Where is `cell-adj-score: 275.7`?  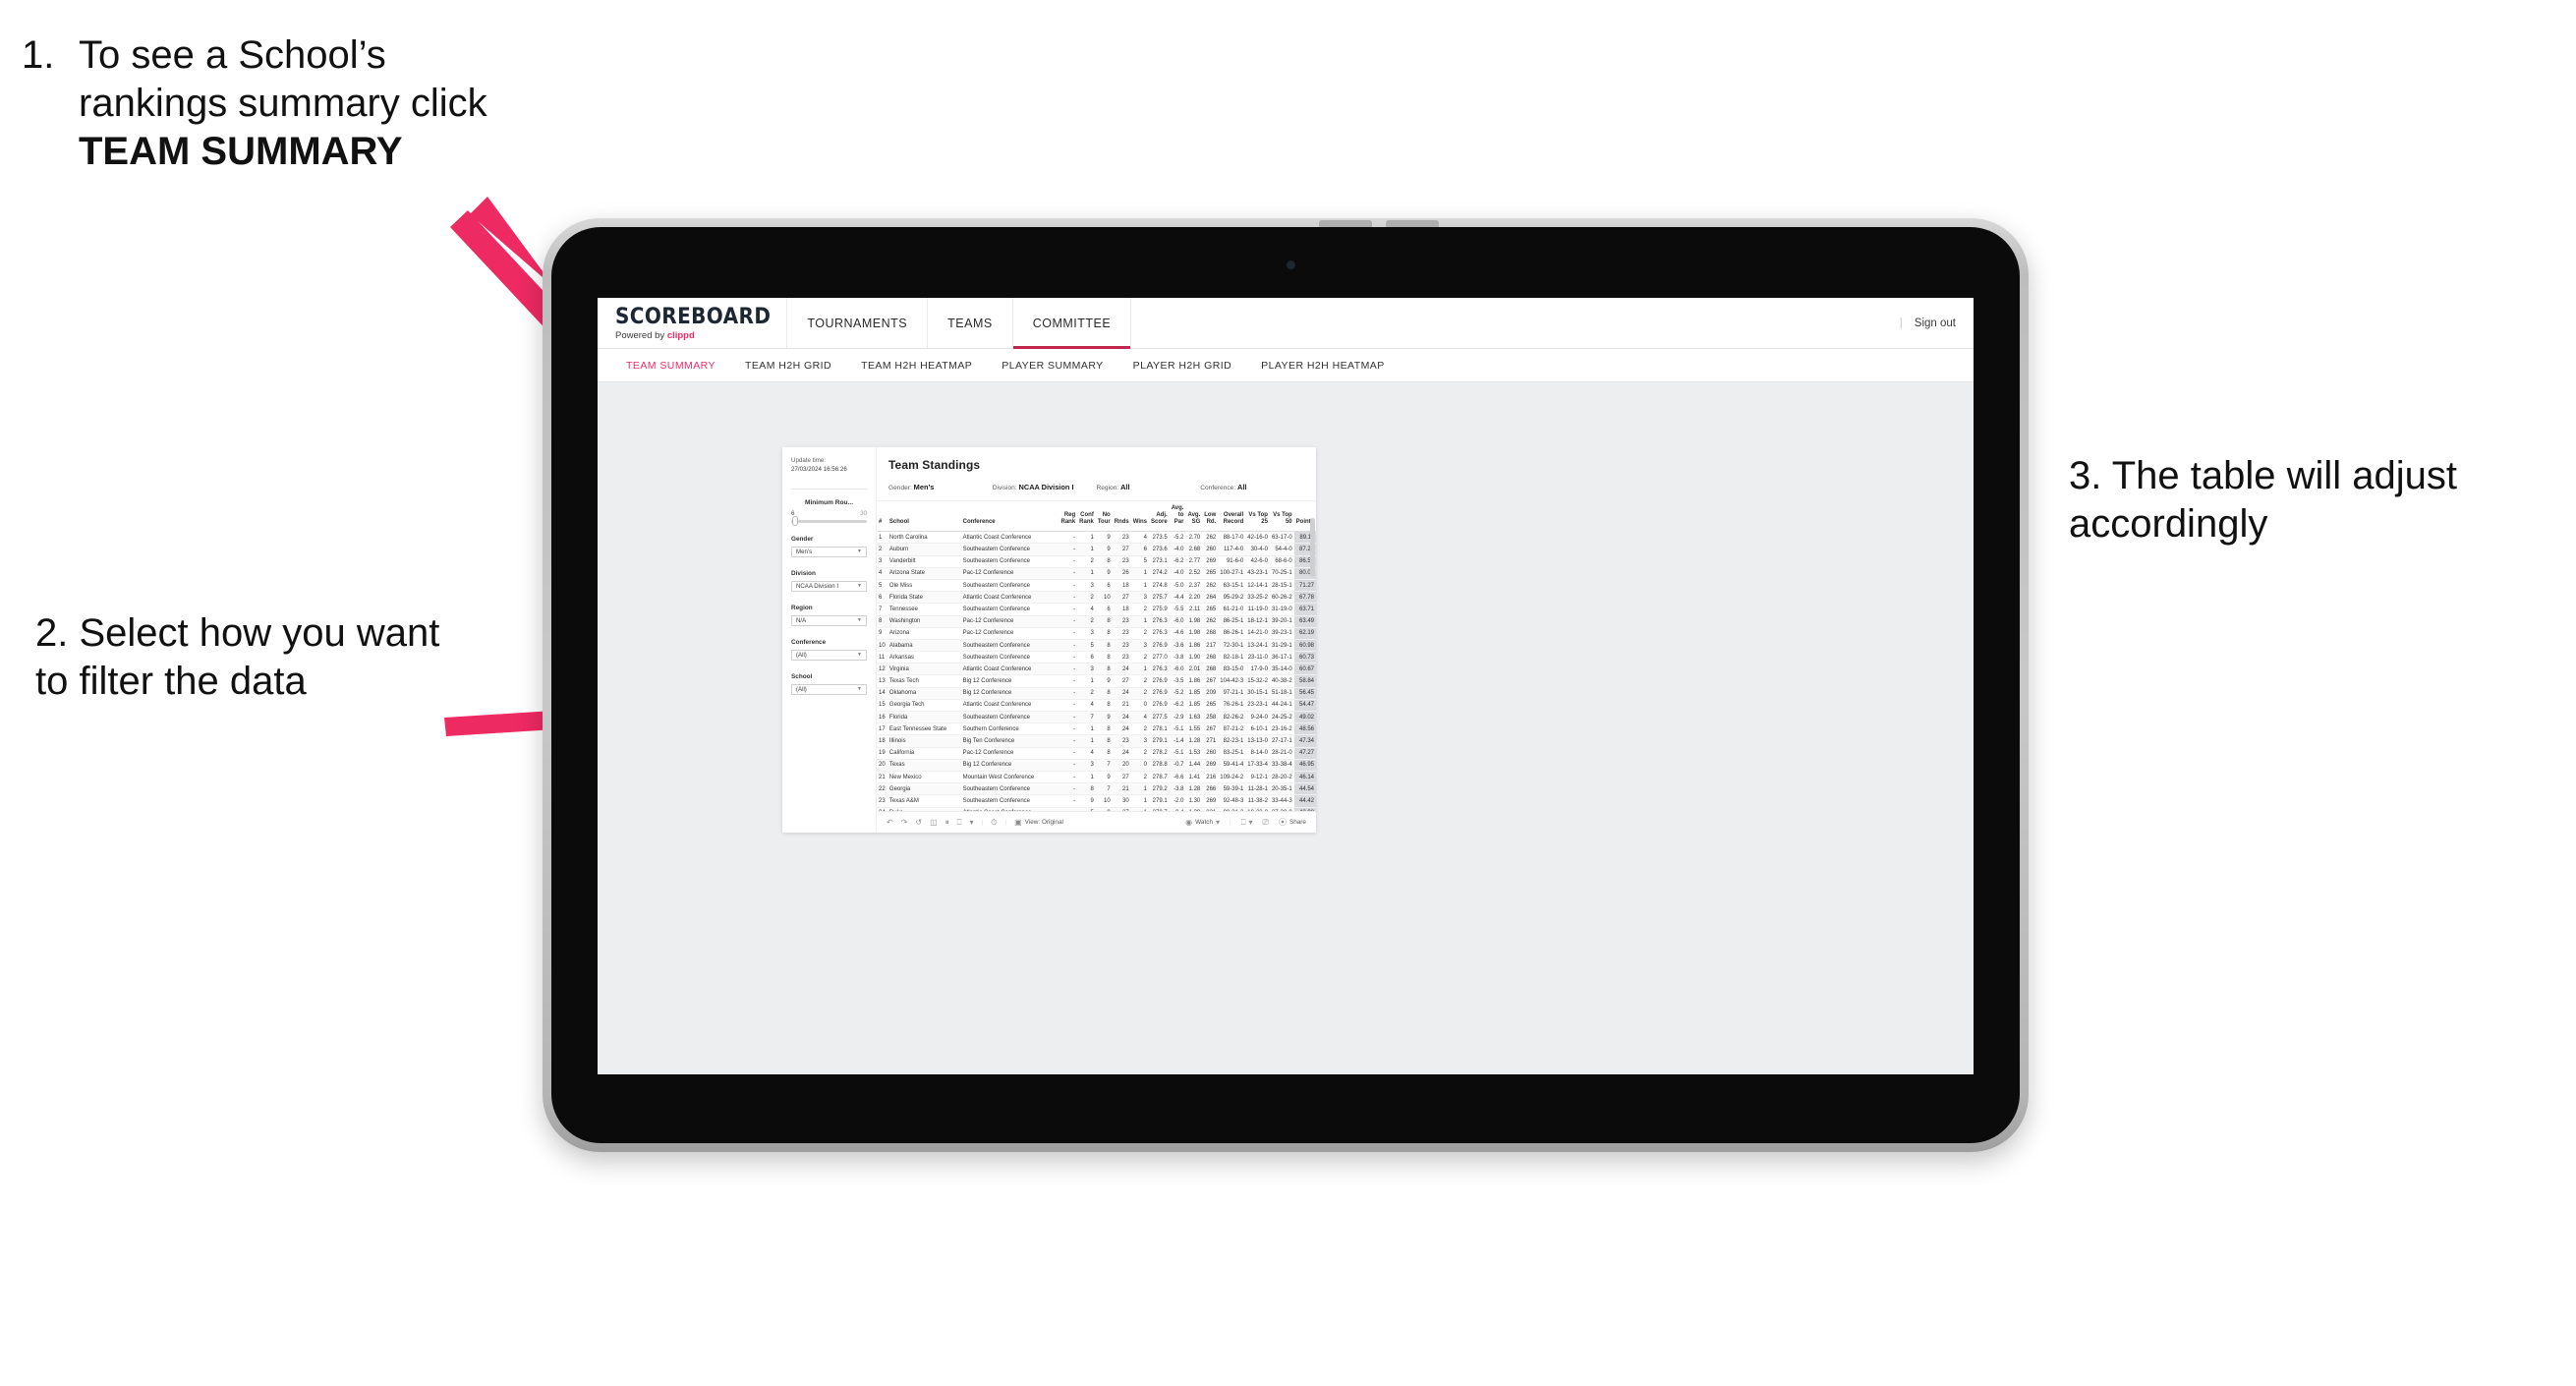
cell-adj-score: 275.7 is located at coordinates (1159, 598).